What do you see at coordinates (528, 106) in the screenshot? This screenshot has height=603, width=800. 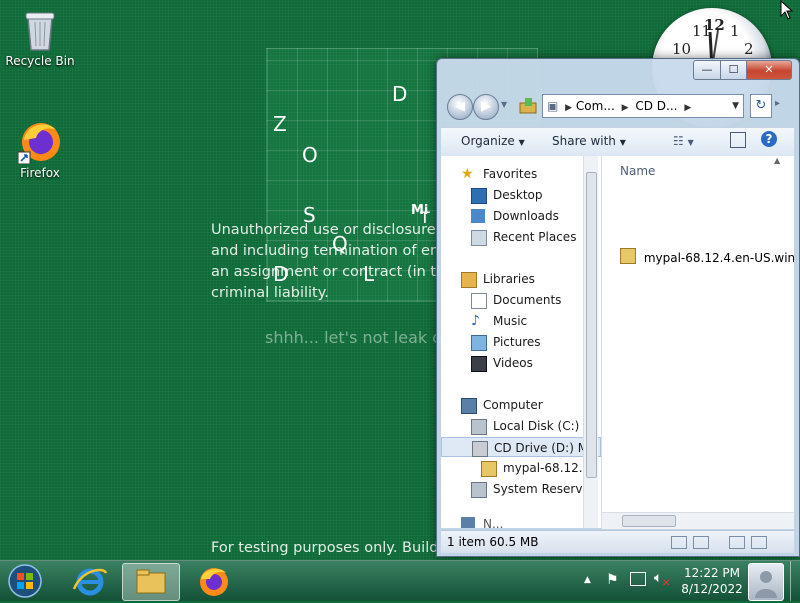 I see `cd-drive-icon` at bounding box center [528, 106].